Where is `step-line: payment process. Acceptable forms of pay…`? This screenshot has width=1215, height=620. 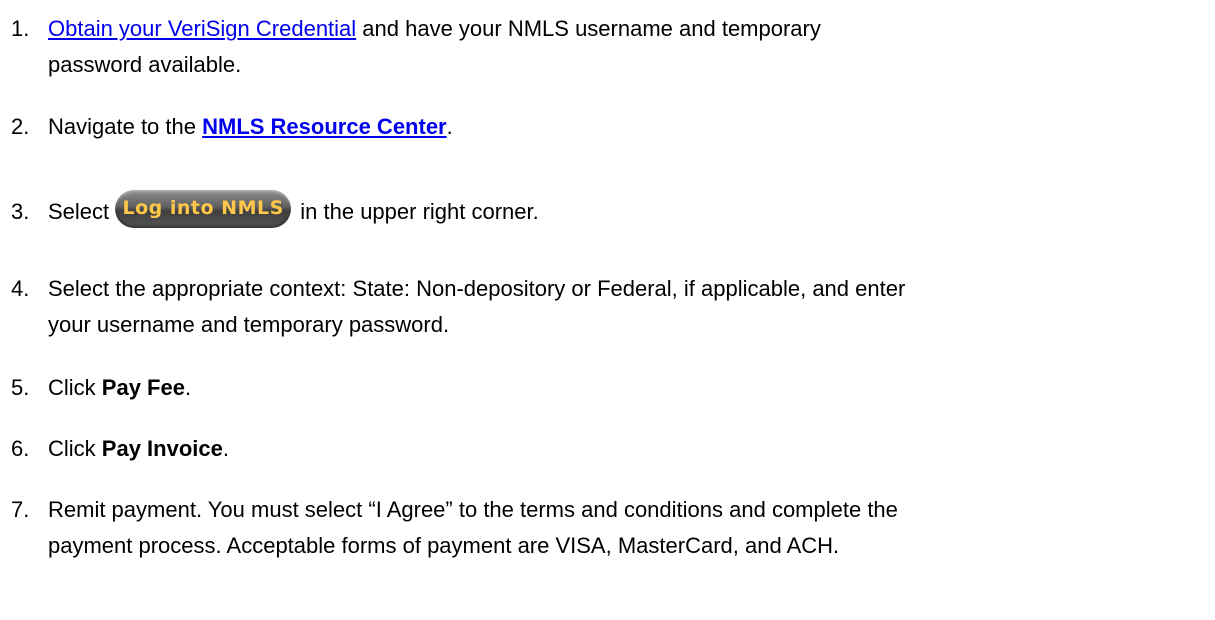 step-line: payment process. Acceptable forms of pay… is located at coordinates (444, 545).